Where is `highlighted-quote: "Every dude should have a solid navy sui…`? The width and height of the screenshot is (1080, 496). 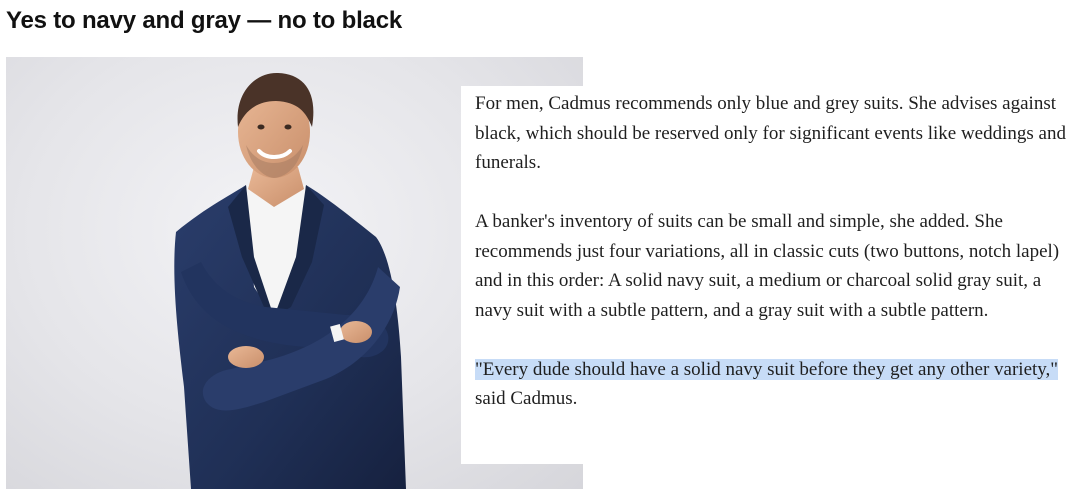 highlighted-quote: "Every dude should have a solid navy sui… is located at coordinates (767, 369).